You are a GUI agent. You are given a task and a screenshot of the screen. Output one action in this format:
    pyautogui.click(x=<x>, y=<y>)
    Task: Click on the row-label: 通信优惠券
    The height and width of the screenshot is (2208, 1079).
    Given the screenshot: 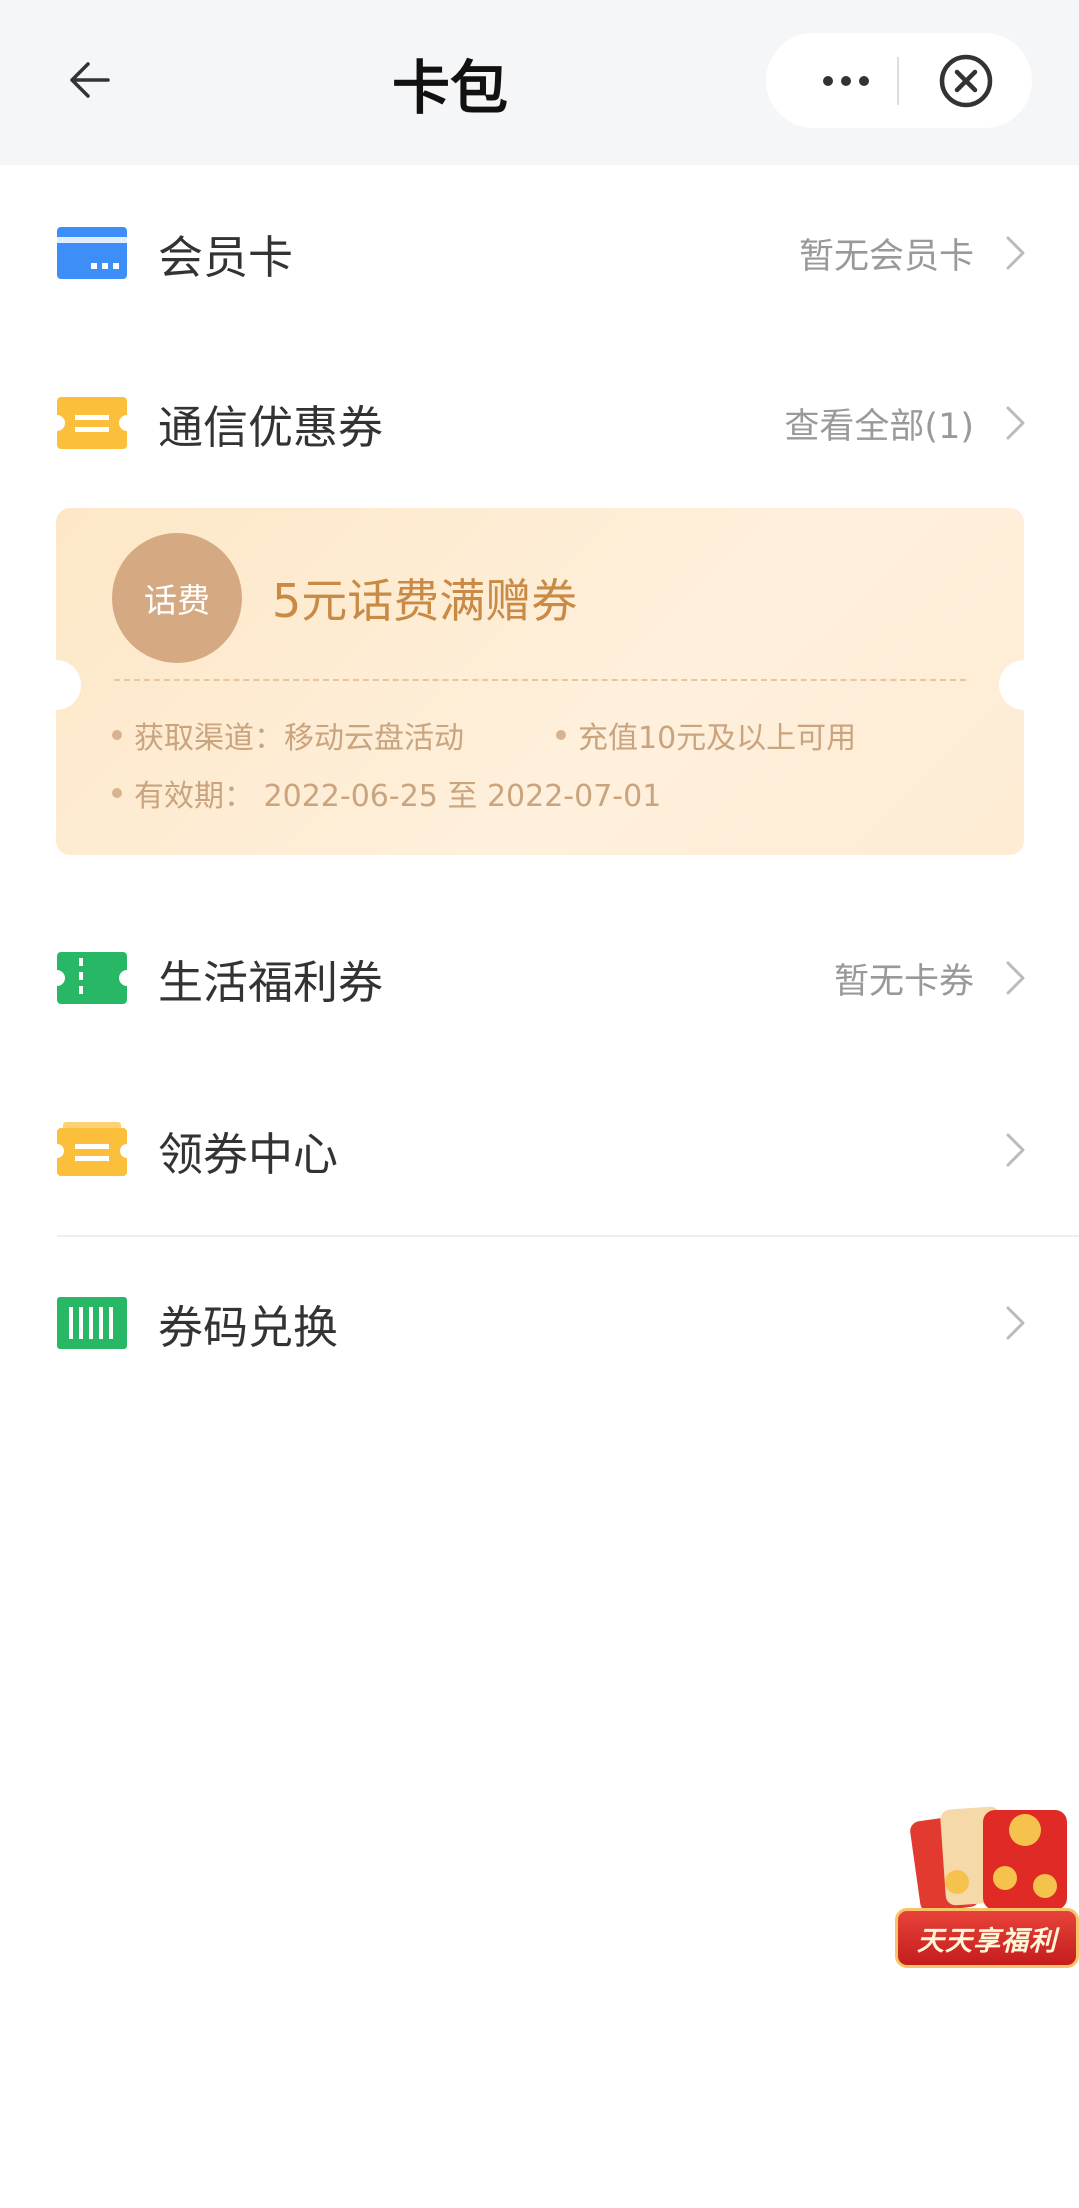 What is the action you would take?
    pyautogui.click(x=271, y=427)
    